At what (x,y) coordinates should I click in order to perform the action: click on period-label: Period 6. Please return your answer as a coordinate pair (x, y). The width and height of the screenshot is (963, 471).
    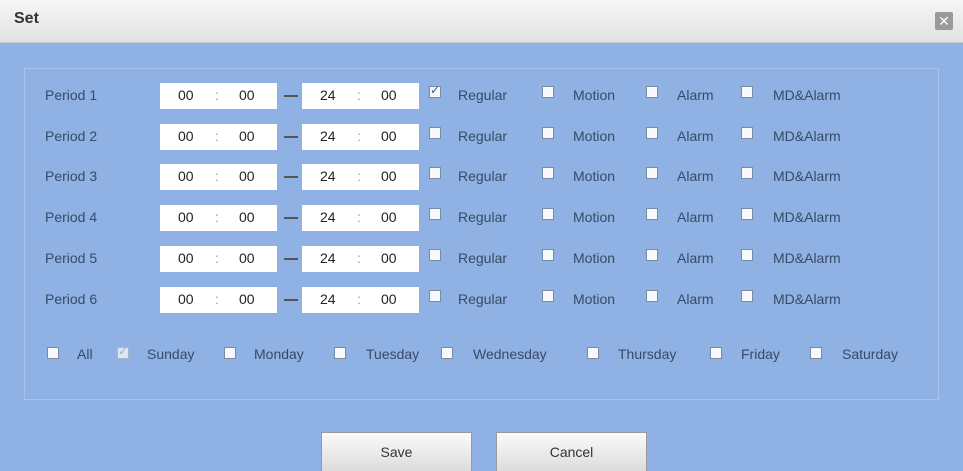
    Looking at the image, I should click on (71, 299).